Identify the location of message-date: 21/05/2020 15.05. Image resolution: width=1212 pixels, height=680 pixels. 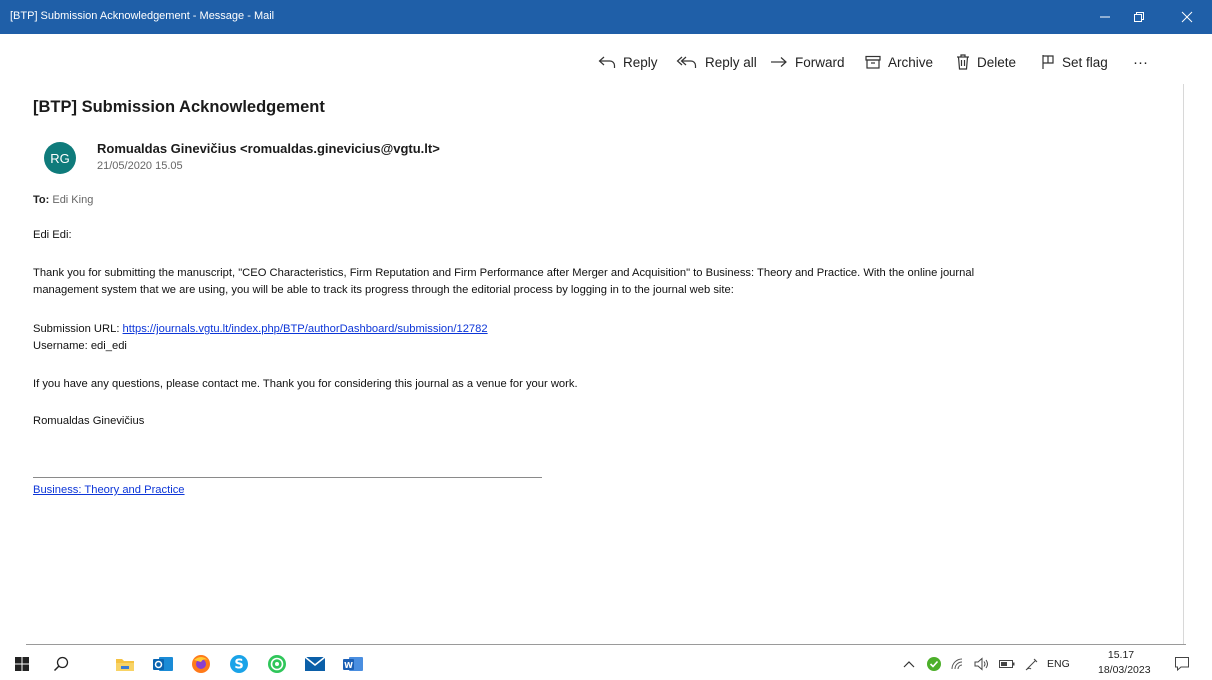
(140, 166).